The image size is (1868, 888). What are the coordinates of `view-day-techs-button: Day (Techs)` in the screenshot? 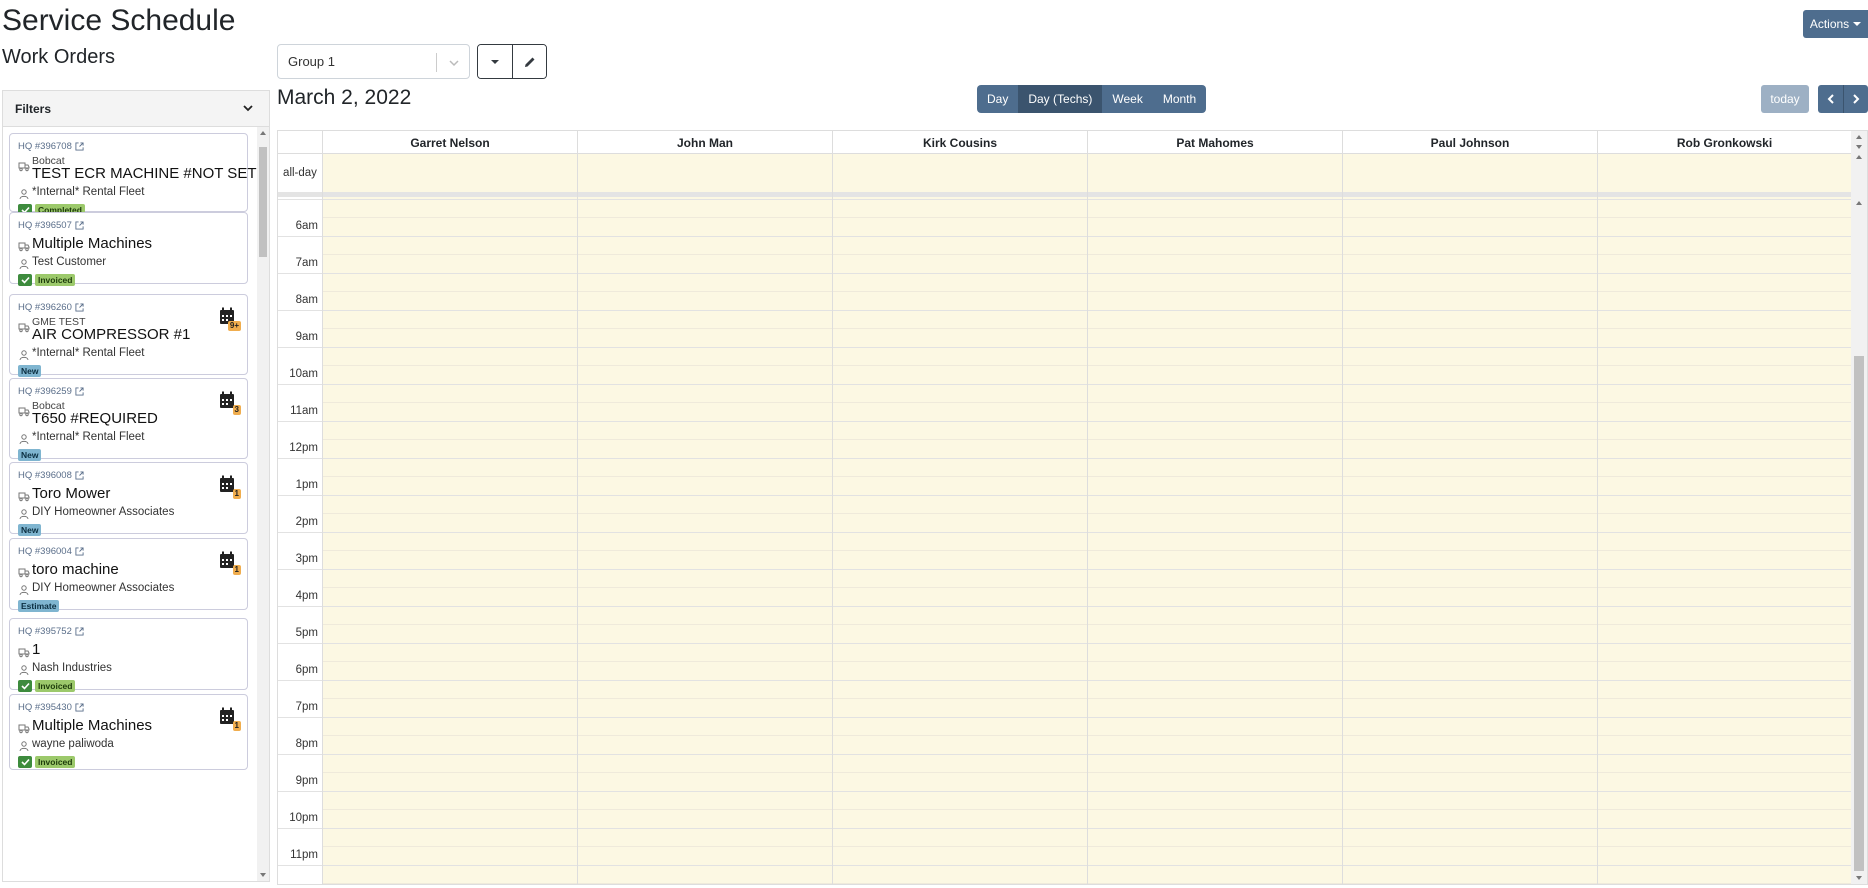 It's located at (1060, 99).